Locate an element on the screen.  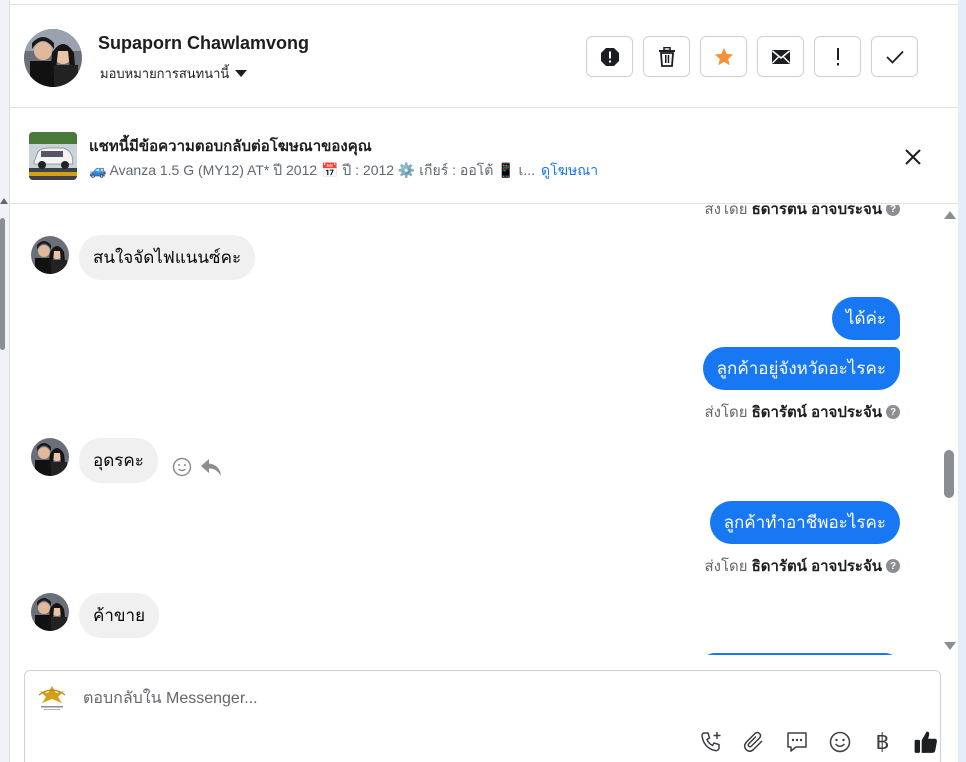
star-icon is located at coordinates (723, 56).